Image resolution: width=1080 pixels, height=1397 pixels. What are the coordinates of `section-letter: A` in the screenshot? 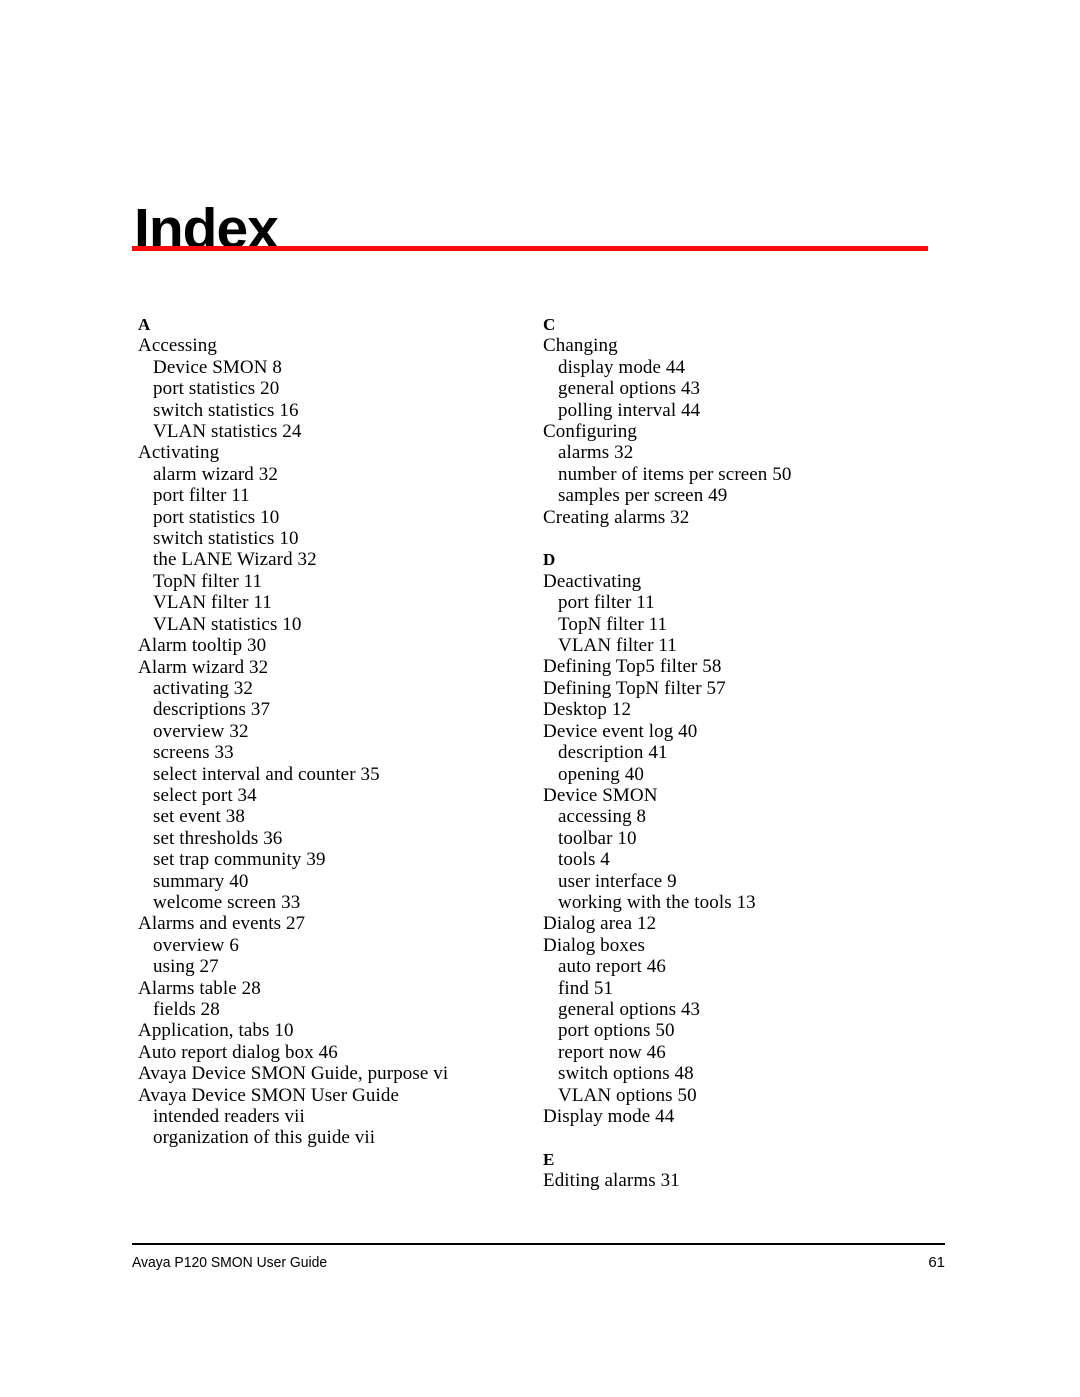 It's located at (144, 324).